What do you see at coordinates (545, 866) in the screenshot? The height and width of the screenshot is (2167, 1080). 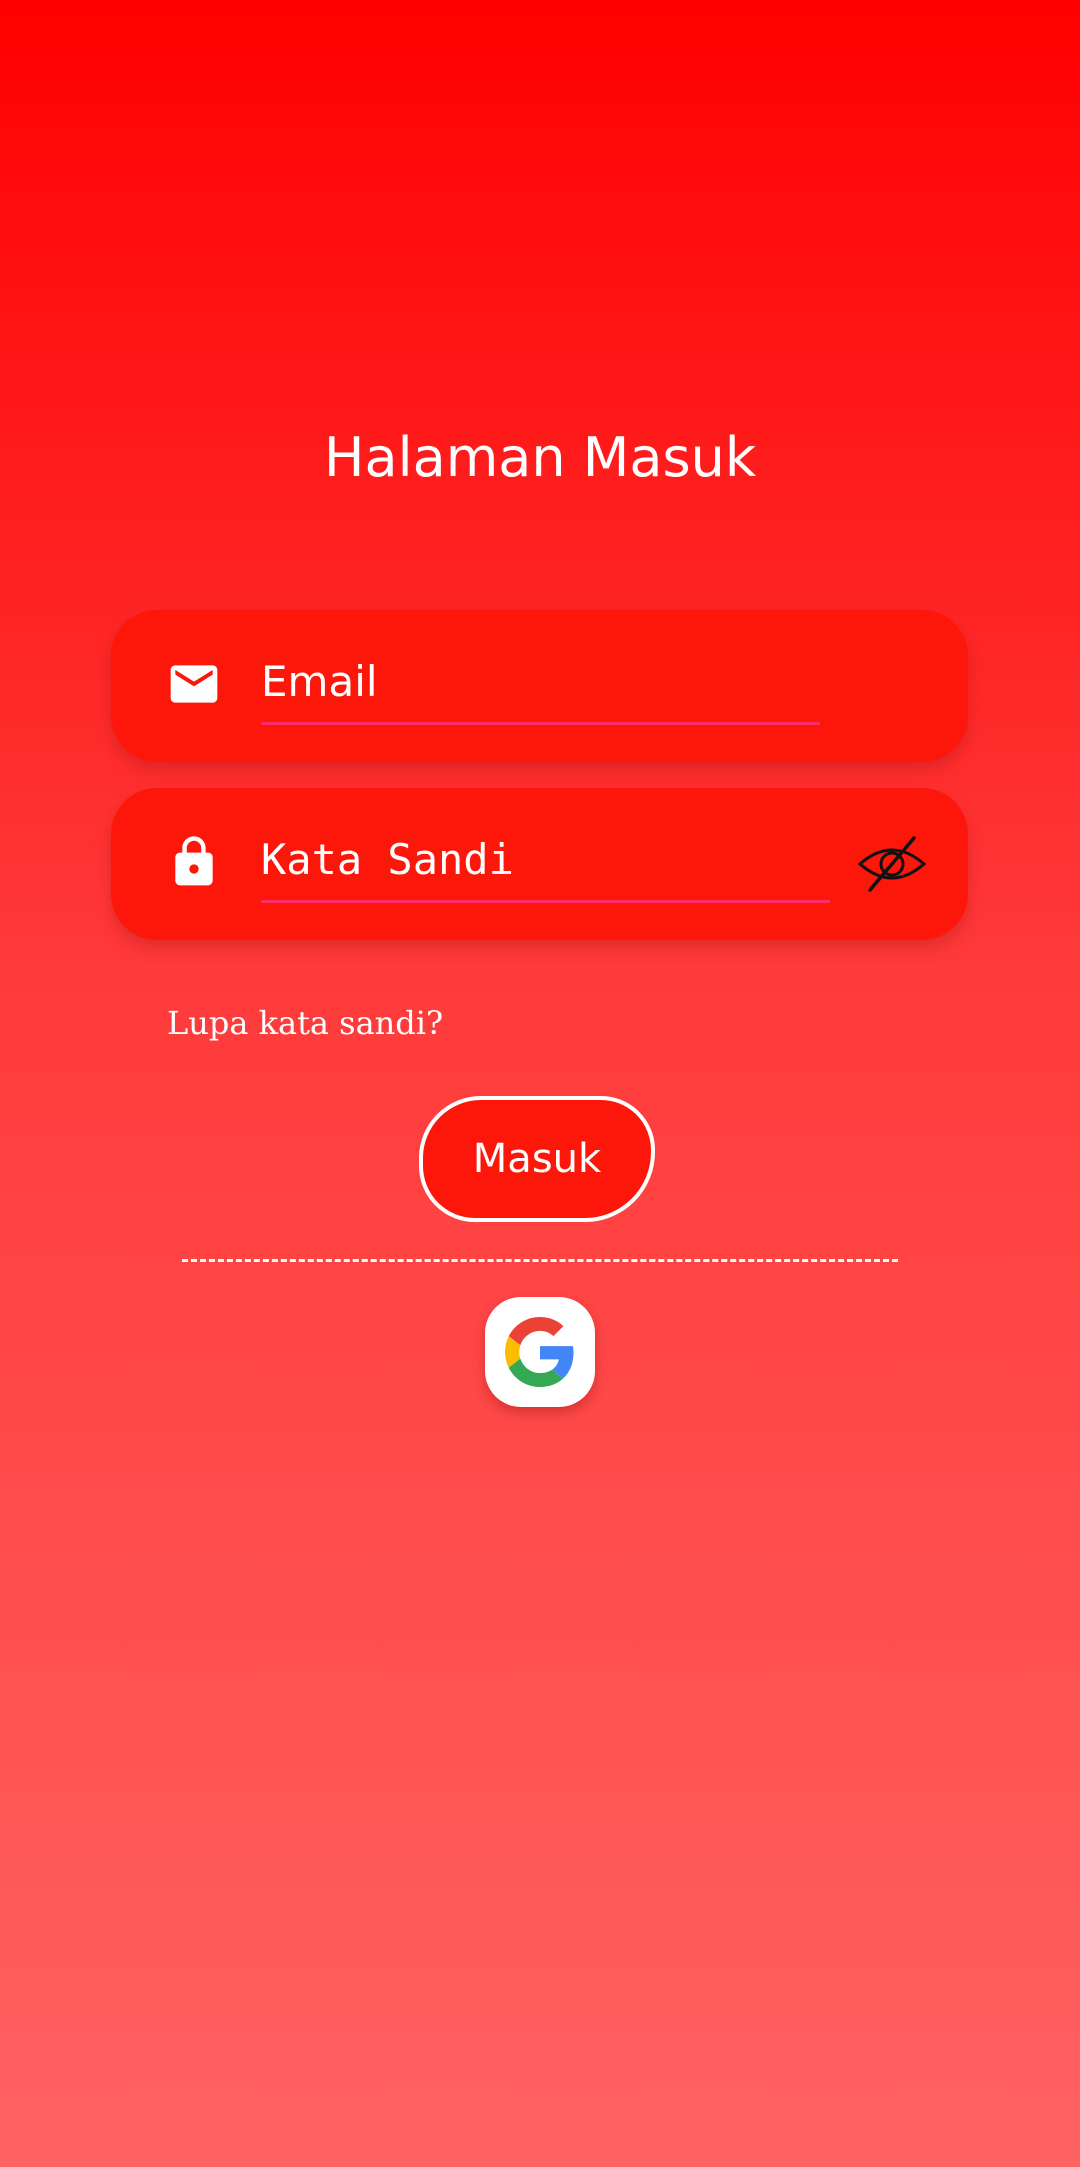 I see `password-input: Kata Sandi` at bounding box center [545, 866].